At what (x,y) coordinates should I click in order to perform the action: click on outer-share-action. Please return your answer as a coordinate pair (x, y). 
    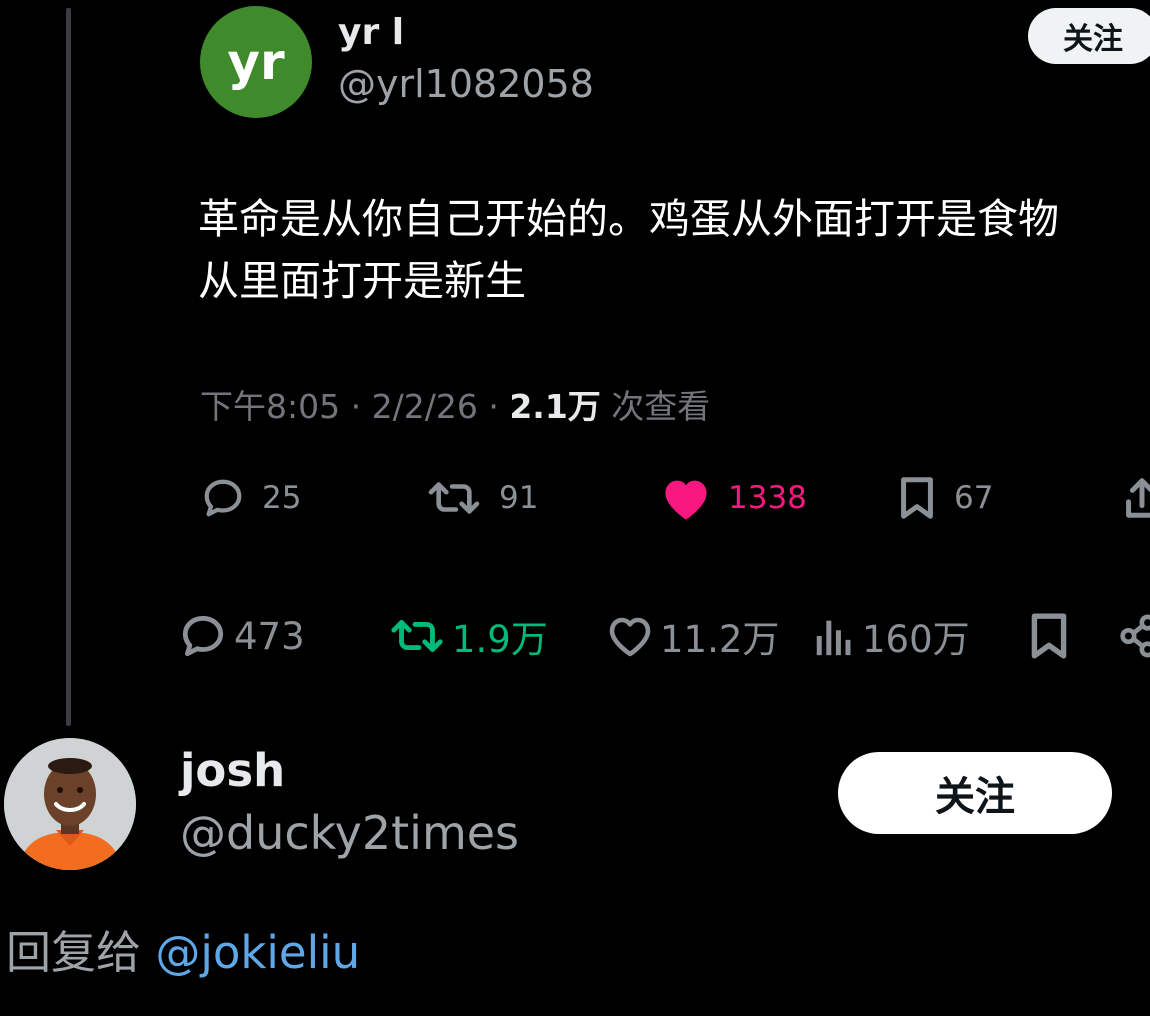
    Looking at the image, I should click on (1134, 636).